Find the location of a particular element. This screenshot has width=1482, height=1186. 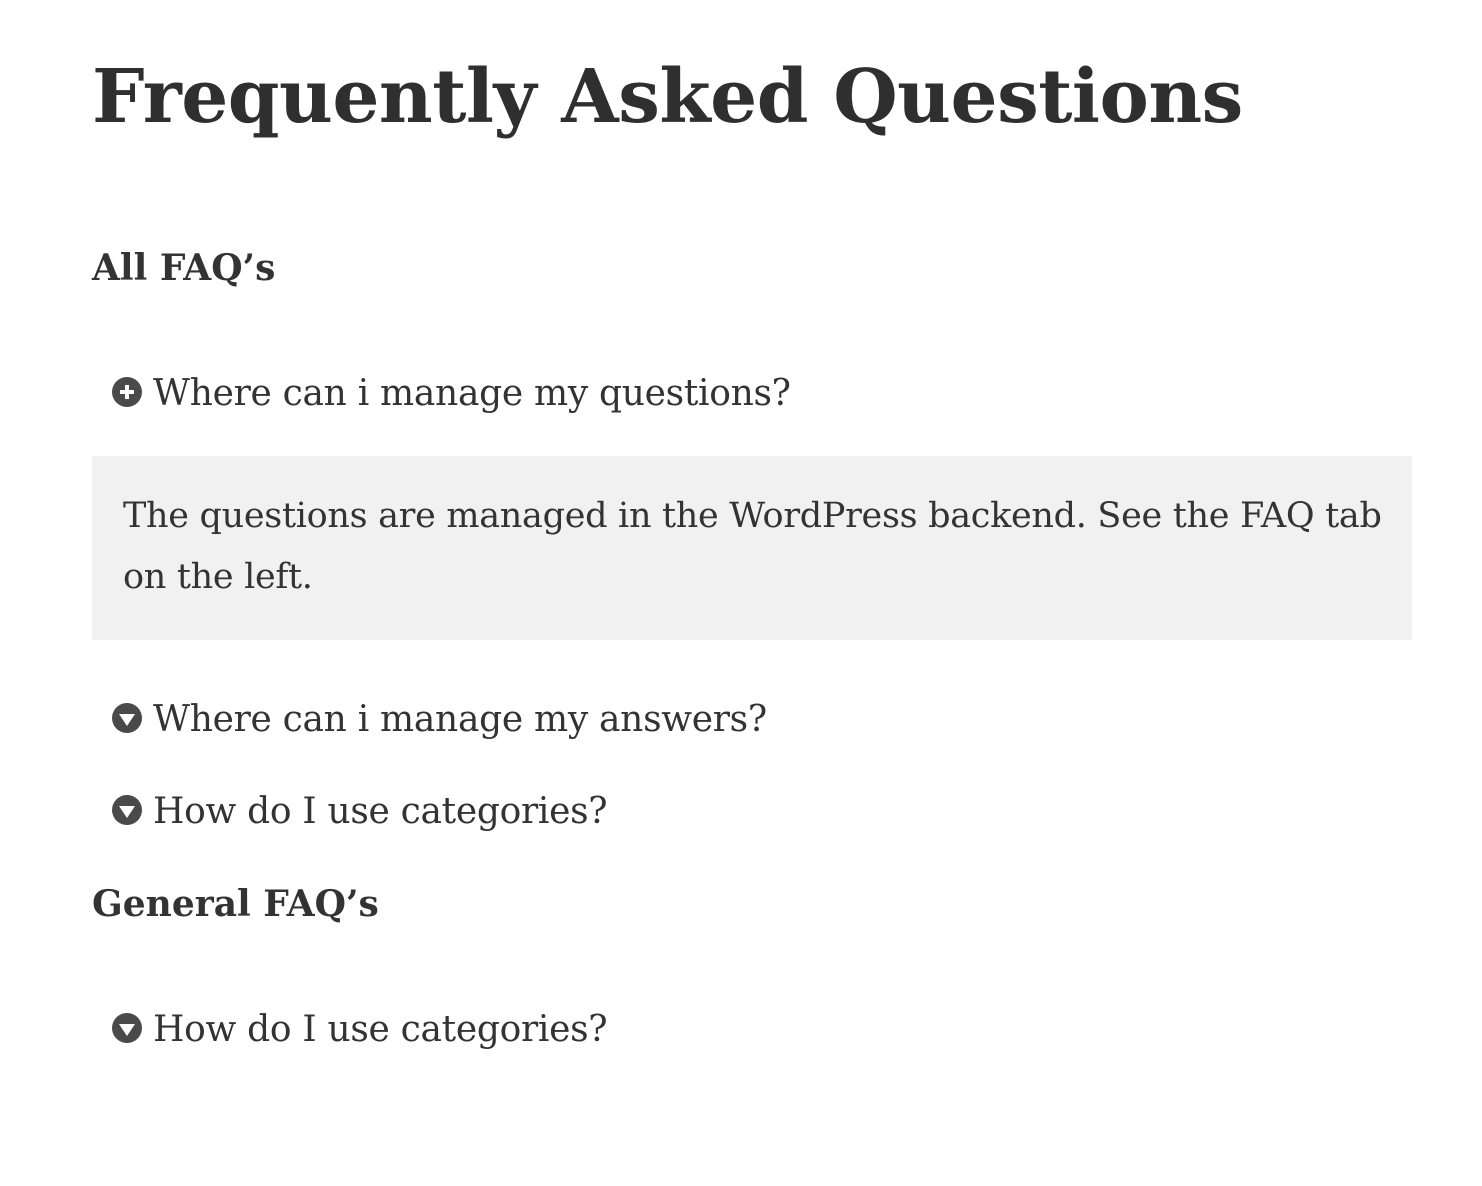

faq-question-manage-questions: Where can i manage my questions? is located at coordinates (451, 394).